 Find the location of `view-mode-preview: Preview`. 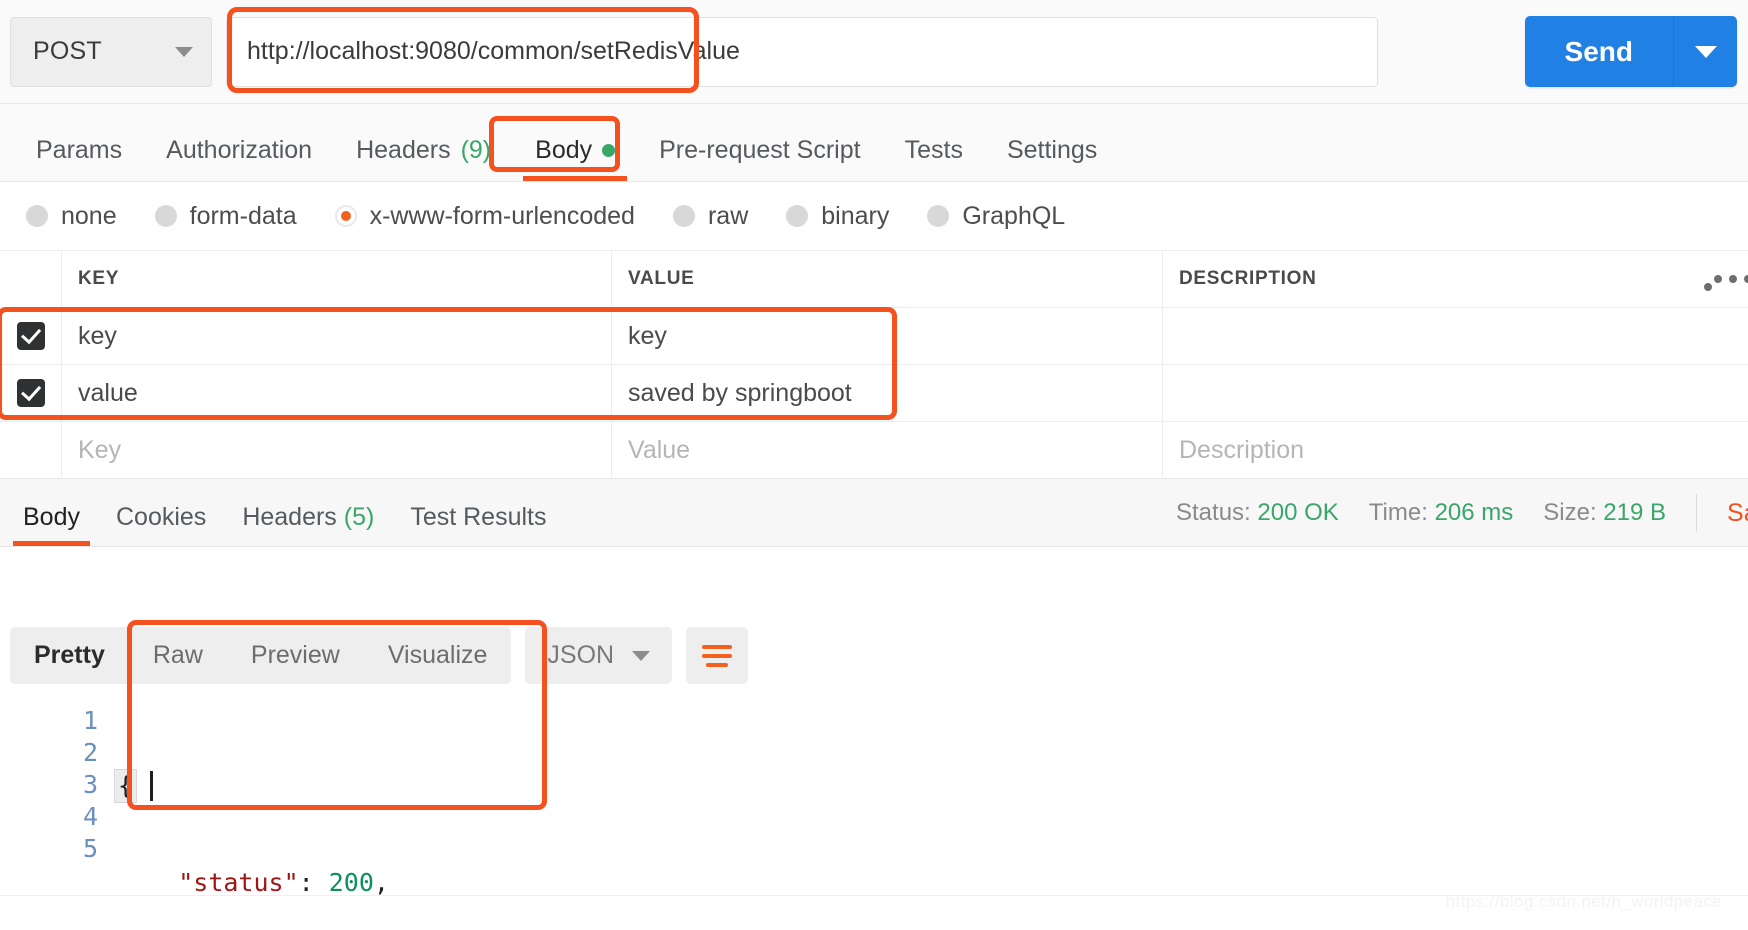

view-mode-preview: Preview is located at coordinates (295, 655).